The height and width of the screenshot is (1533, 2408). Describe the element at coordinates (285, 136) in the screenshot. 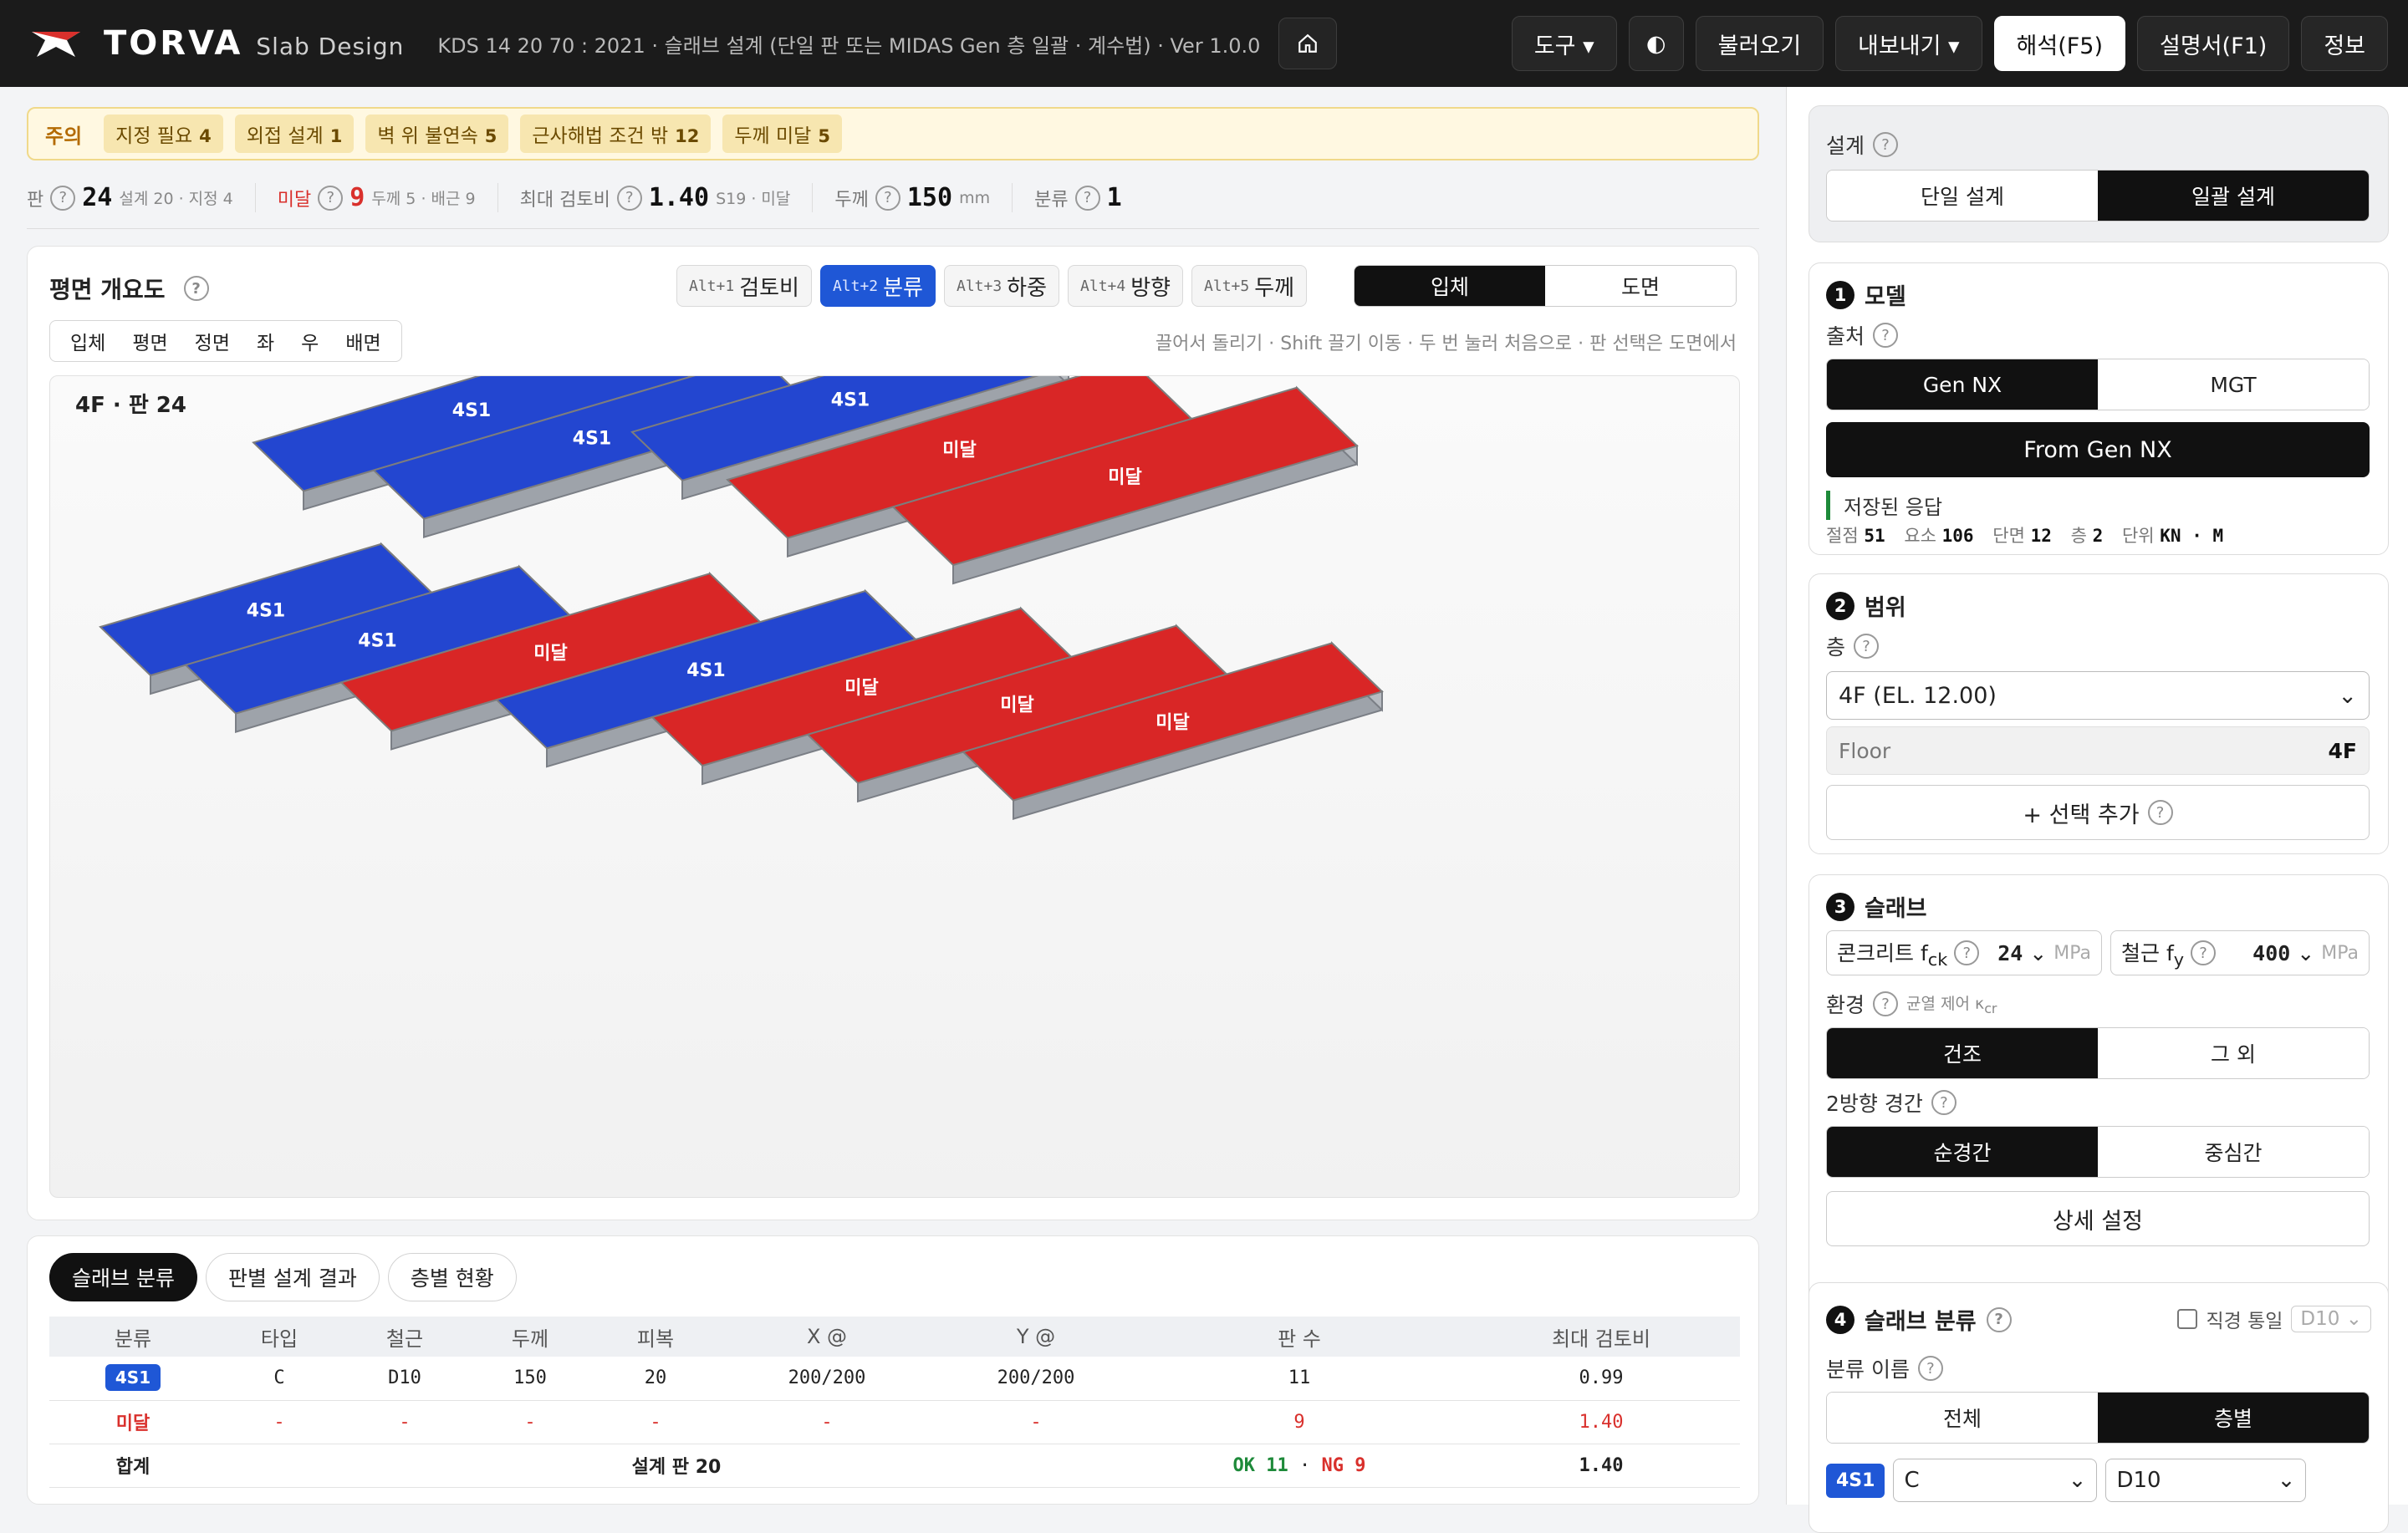

I see `chip-label: 외접 설계` at that location.